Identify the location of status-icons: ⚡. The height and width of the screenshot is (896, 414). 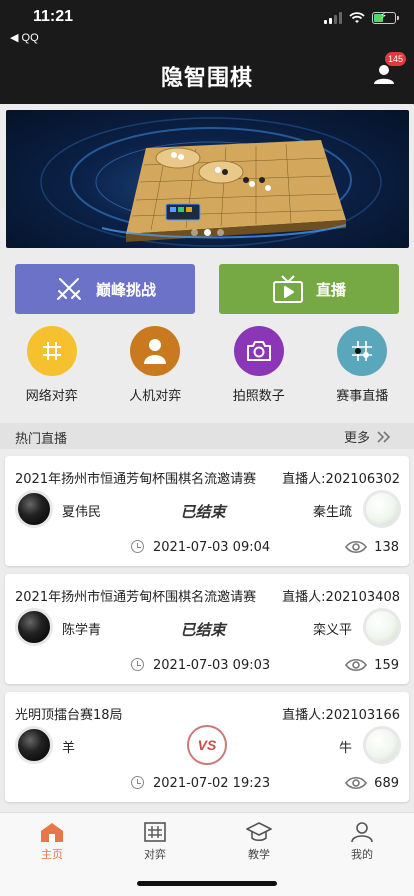
(361, 17).